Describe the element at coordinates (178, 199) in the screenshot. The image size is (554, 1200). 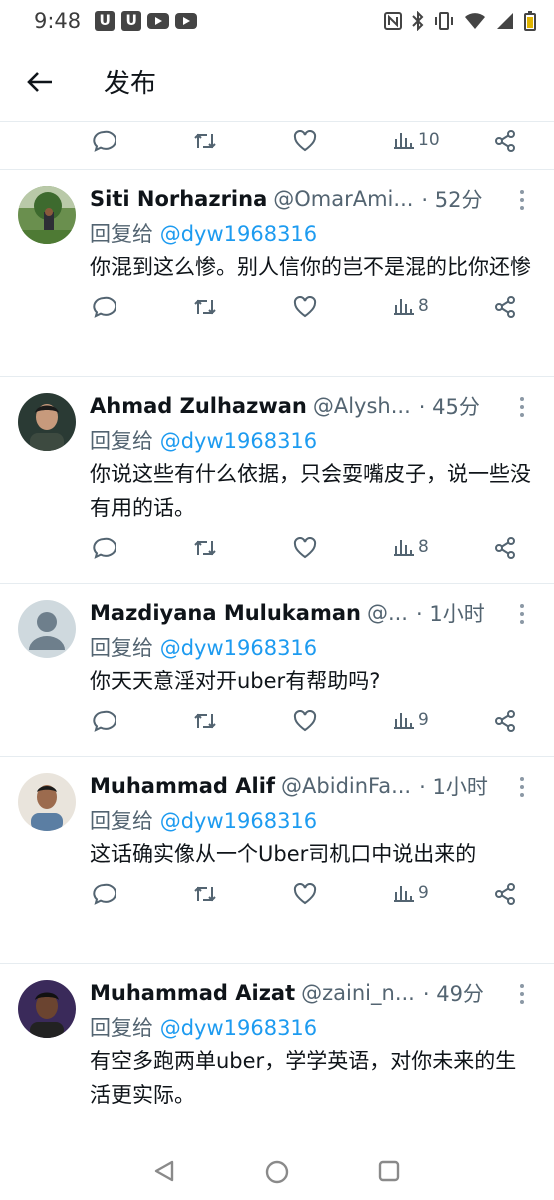
I see `display-name: Siti Norhazrina` at that location.